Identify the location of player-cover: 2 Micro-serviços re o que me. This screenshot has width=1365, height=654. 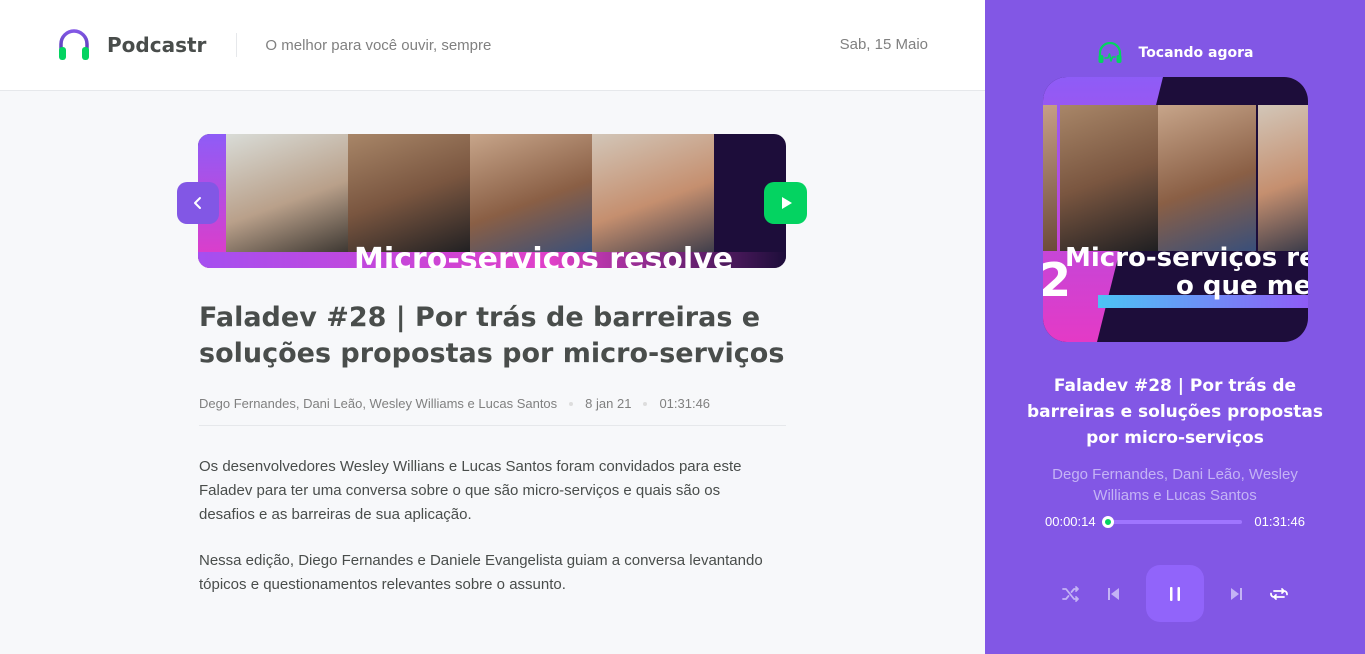
(1175, 209).